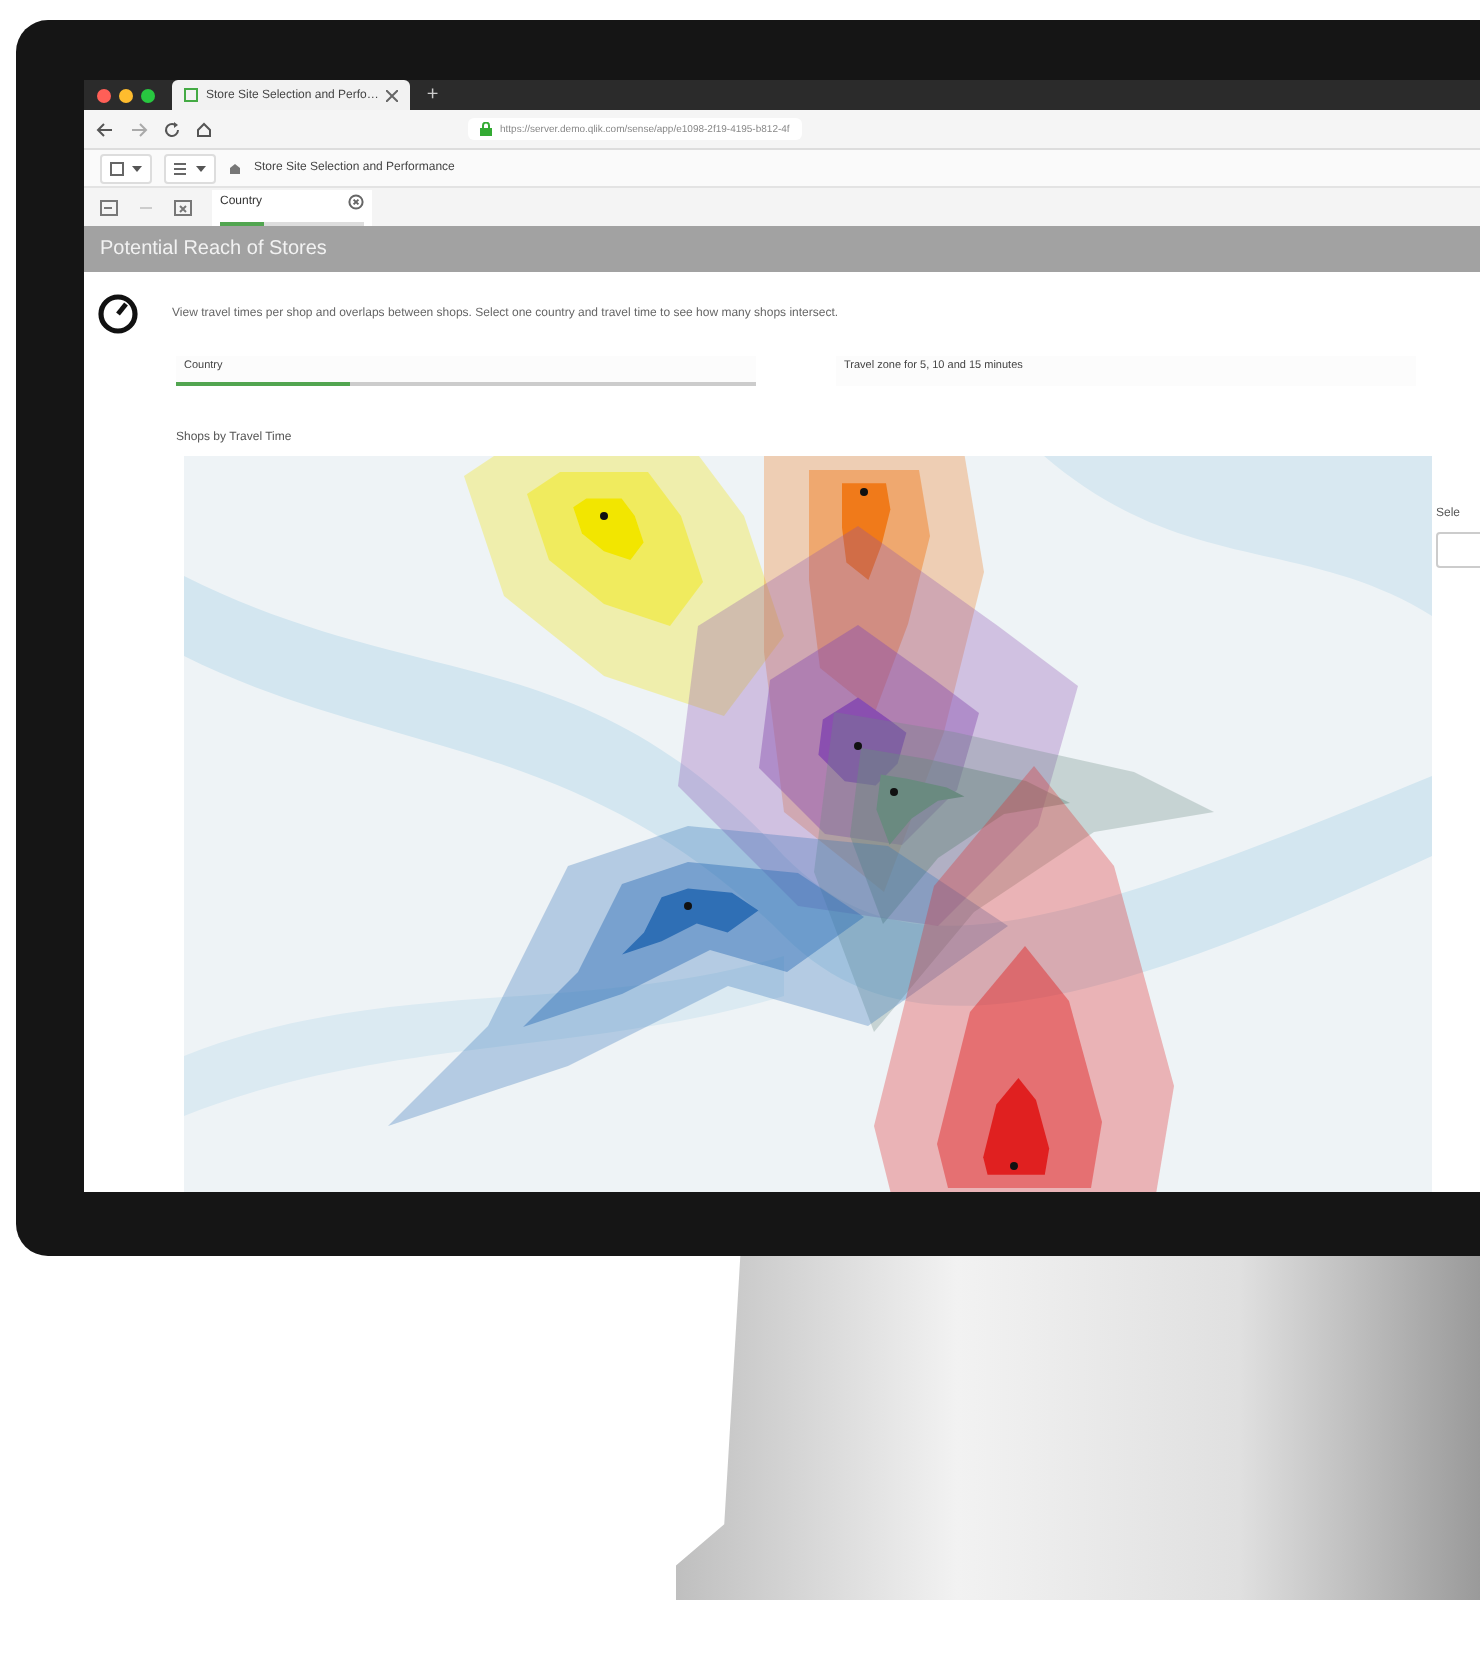 Image resolution: width=1480 pixels, height=1668 pixels. Describe the element at coordinates (172, 129) in the screenshot. I see `reload-icon` at that location.